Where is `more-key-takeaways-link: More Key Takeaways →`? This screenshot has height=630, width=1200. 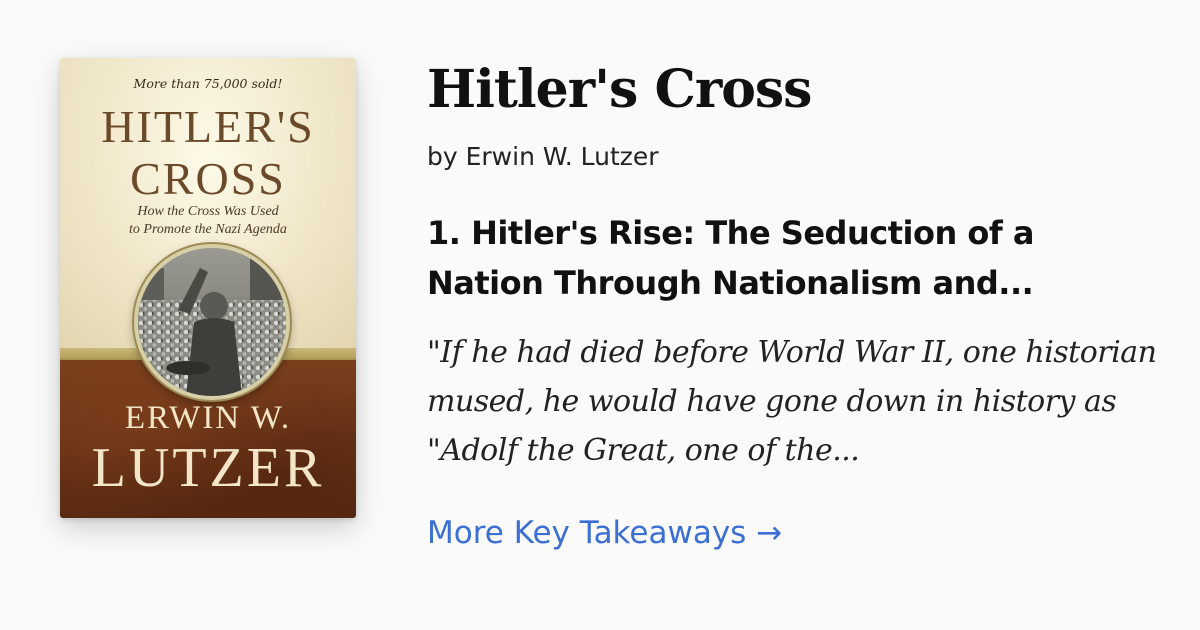
more-key-takeaways-link: More Key Takeaways → is located at coordinates (604, 533).